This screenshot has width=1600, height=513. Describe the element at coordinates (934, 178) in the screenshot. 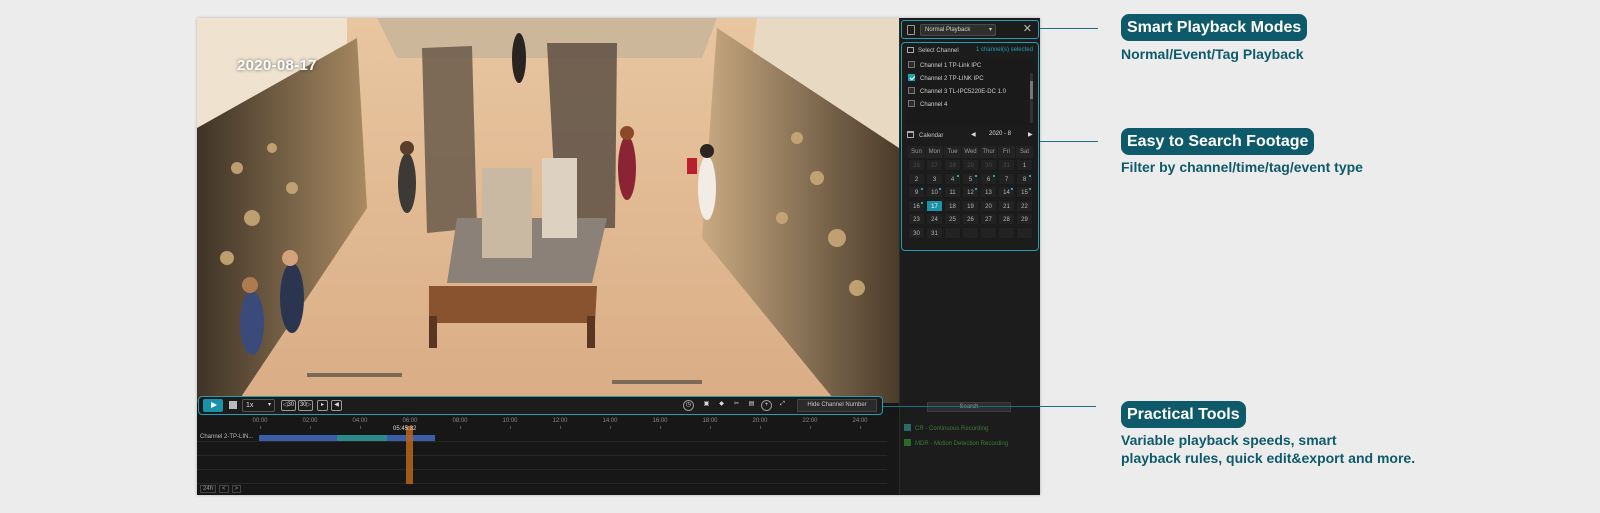

I see `calendar-day: 3` at that location.